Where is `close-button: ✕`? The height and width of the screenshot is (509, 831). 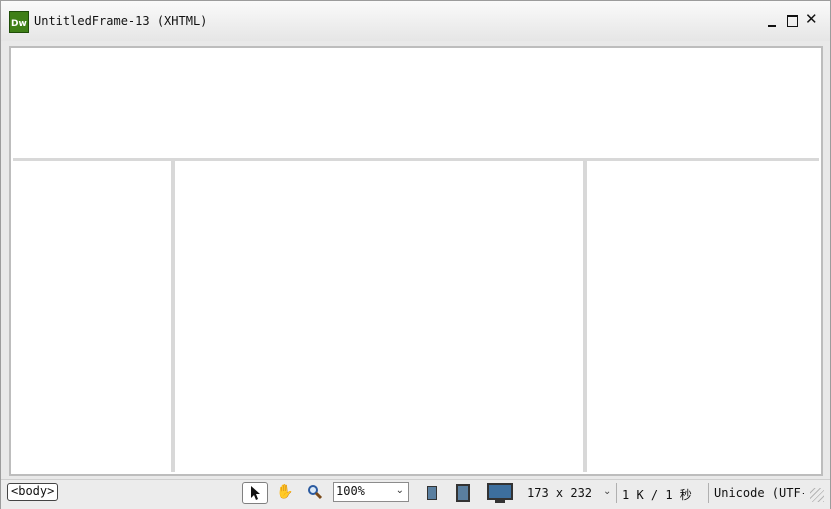
close-button: ✕ is located at coordinates (811, 19).